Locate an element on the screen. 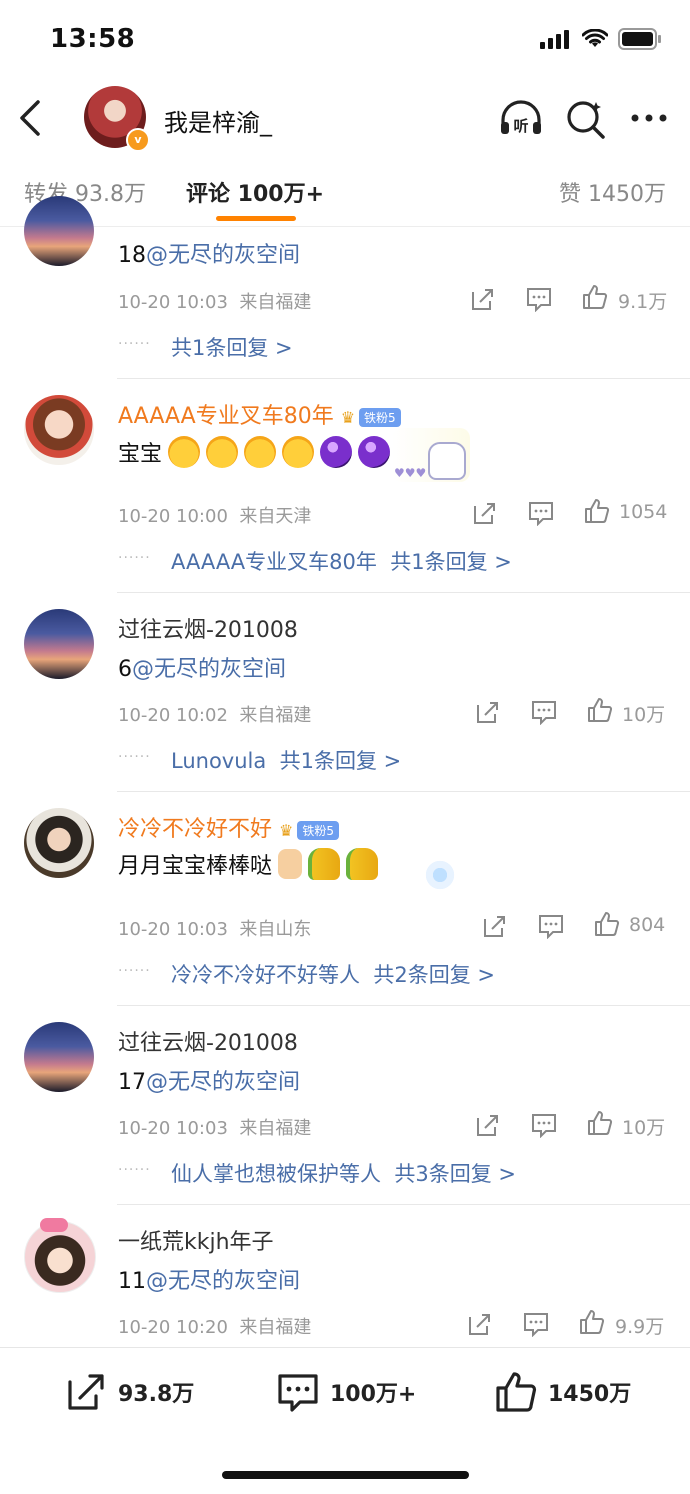  bottom-like-count: 1450万 is located at coordinates (590, 1394).